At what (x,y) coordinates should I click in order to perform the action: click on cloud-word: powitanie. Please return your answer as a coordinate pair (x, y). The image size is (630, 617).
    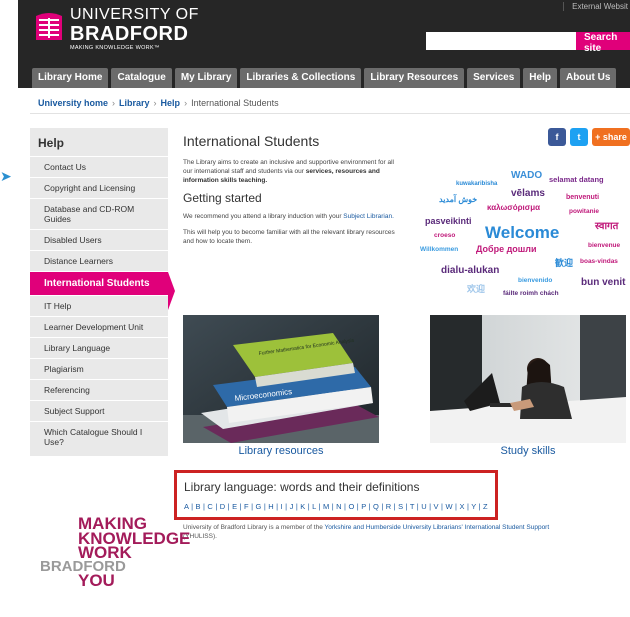
    Looking at the image, I should click on (584, 211).